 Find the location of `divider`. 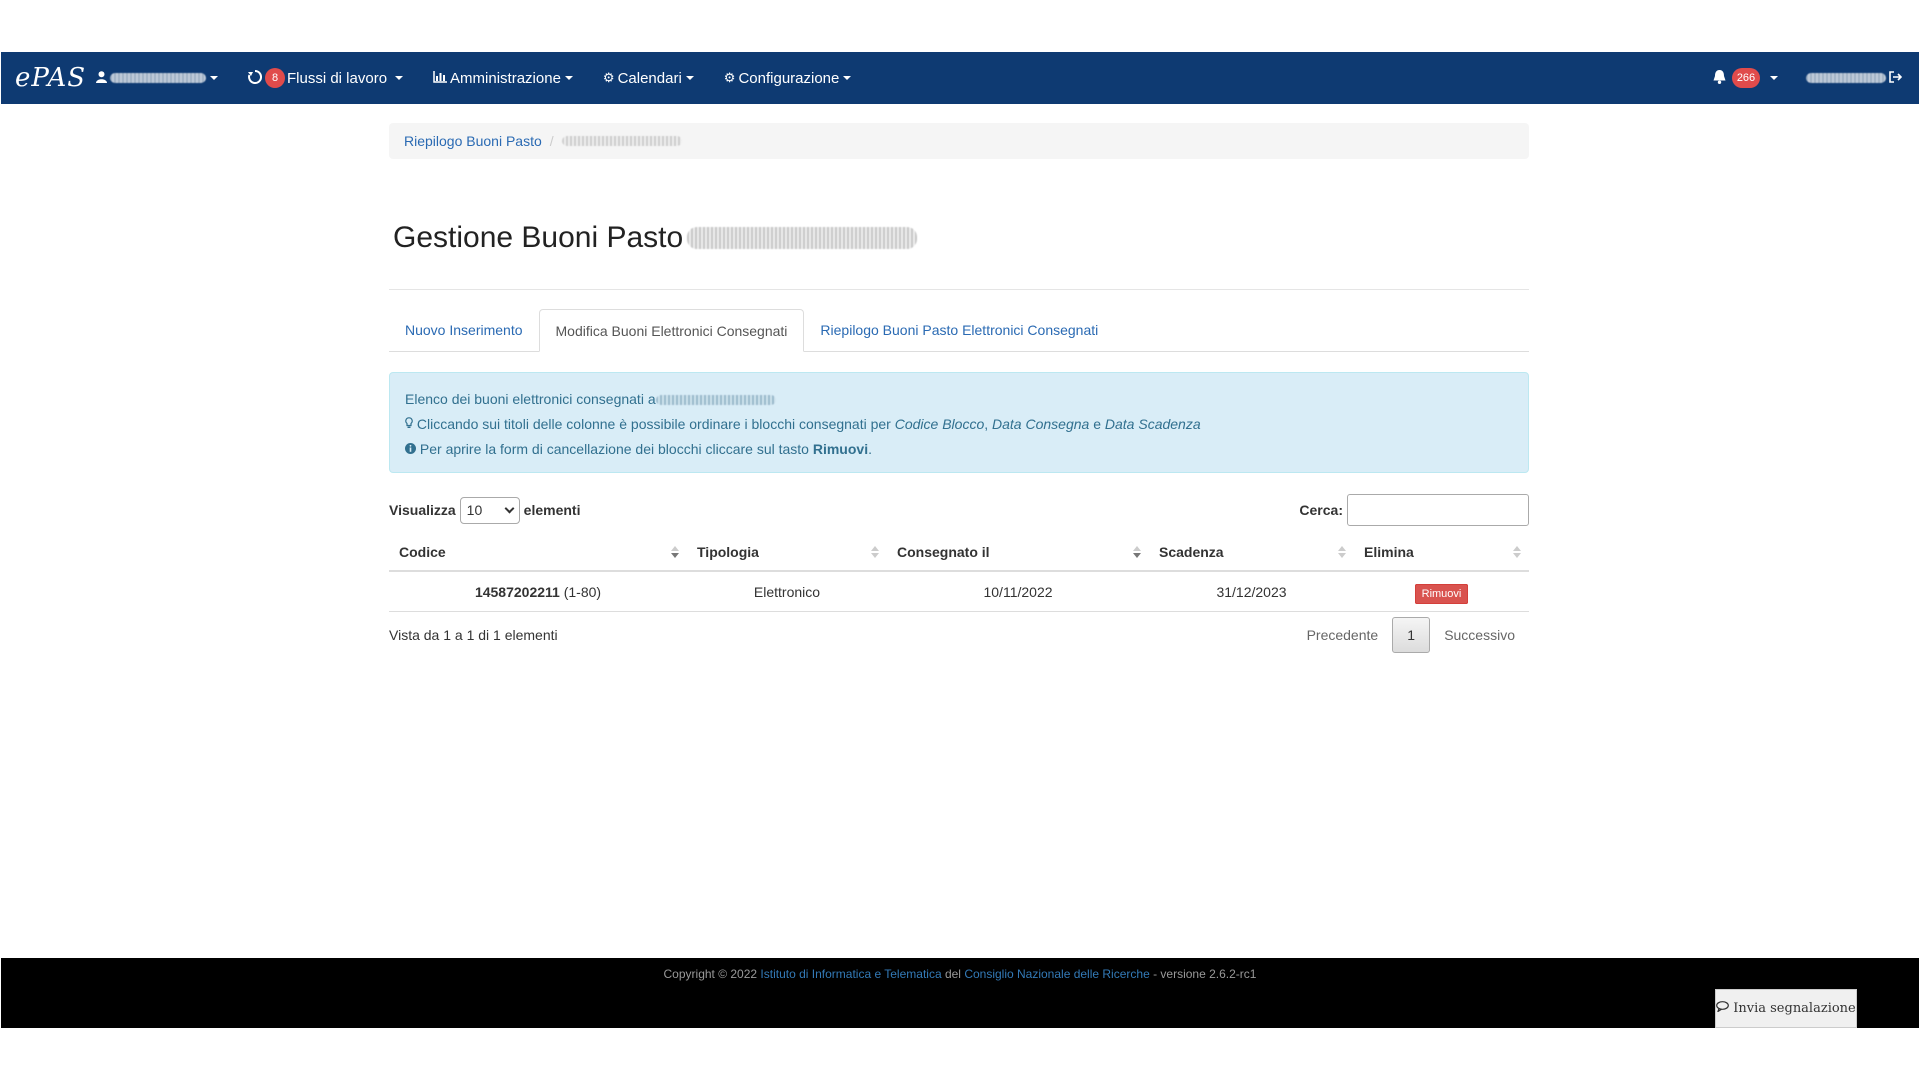

divider is located at coordinates (959, 289).